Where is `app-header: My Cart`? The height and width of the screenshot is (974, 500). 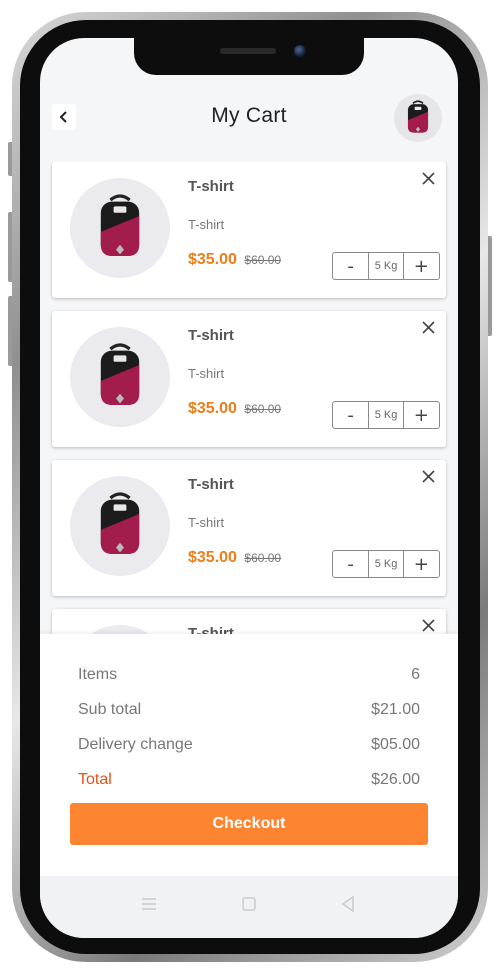
app-header: My Cart is located at coordinates (249, 122).